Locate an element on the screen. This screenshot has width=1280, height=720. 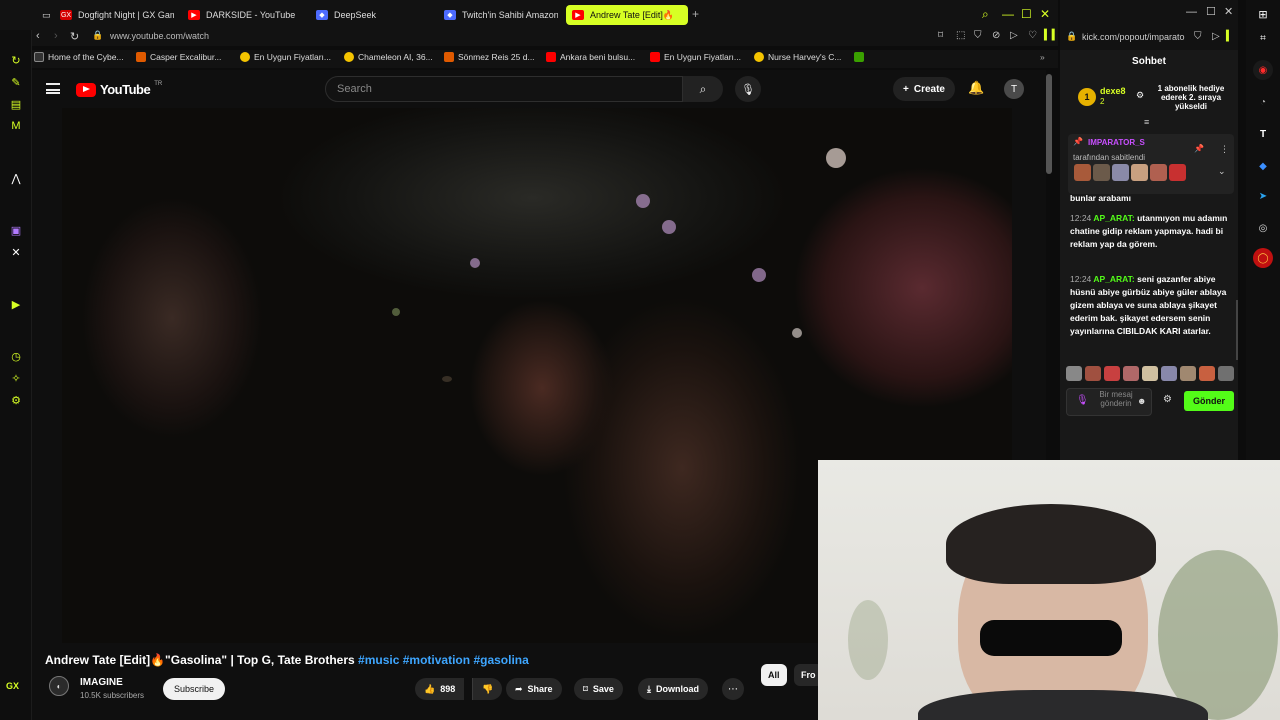
panel-toggle-icon: ▍ is located at coordinates (1230, 36).